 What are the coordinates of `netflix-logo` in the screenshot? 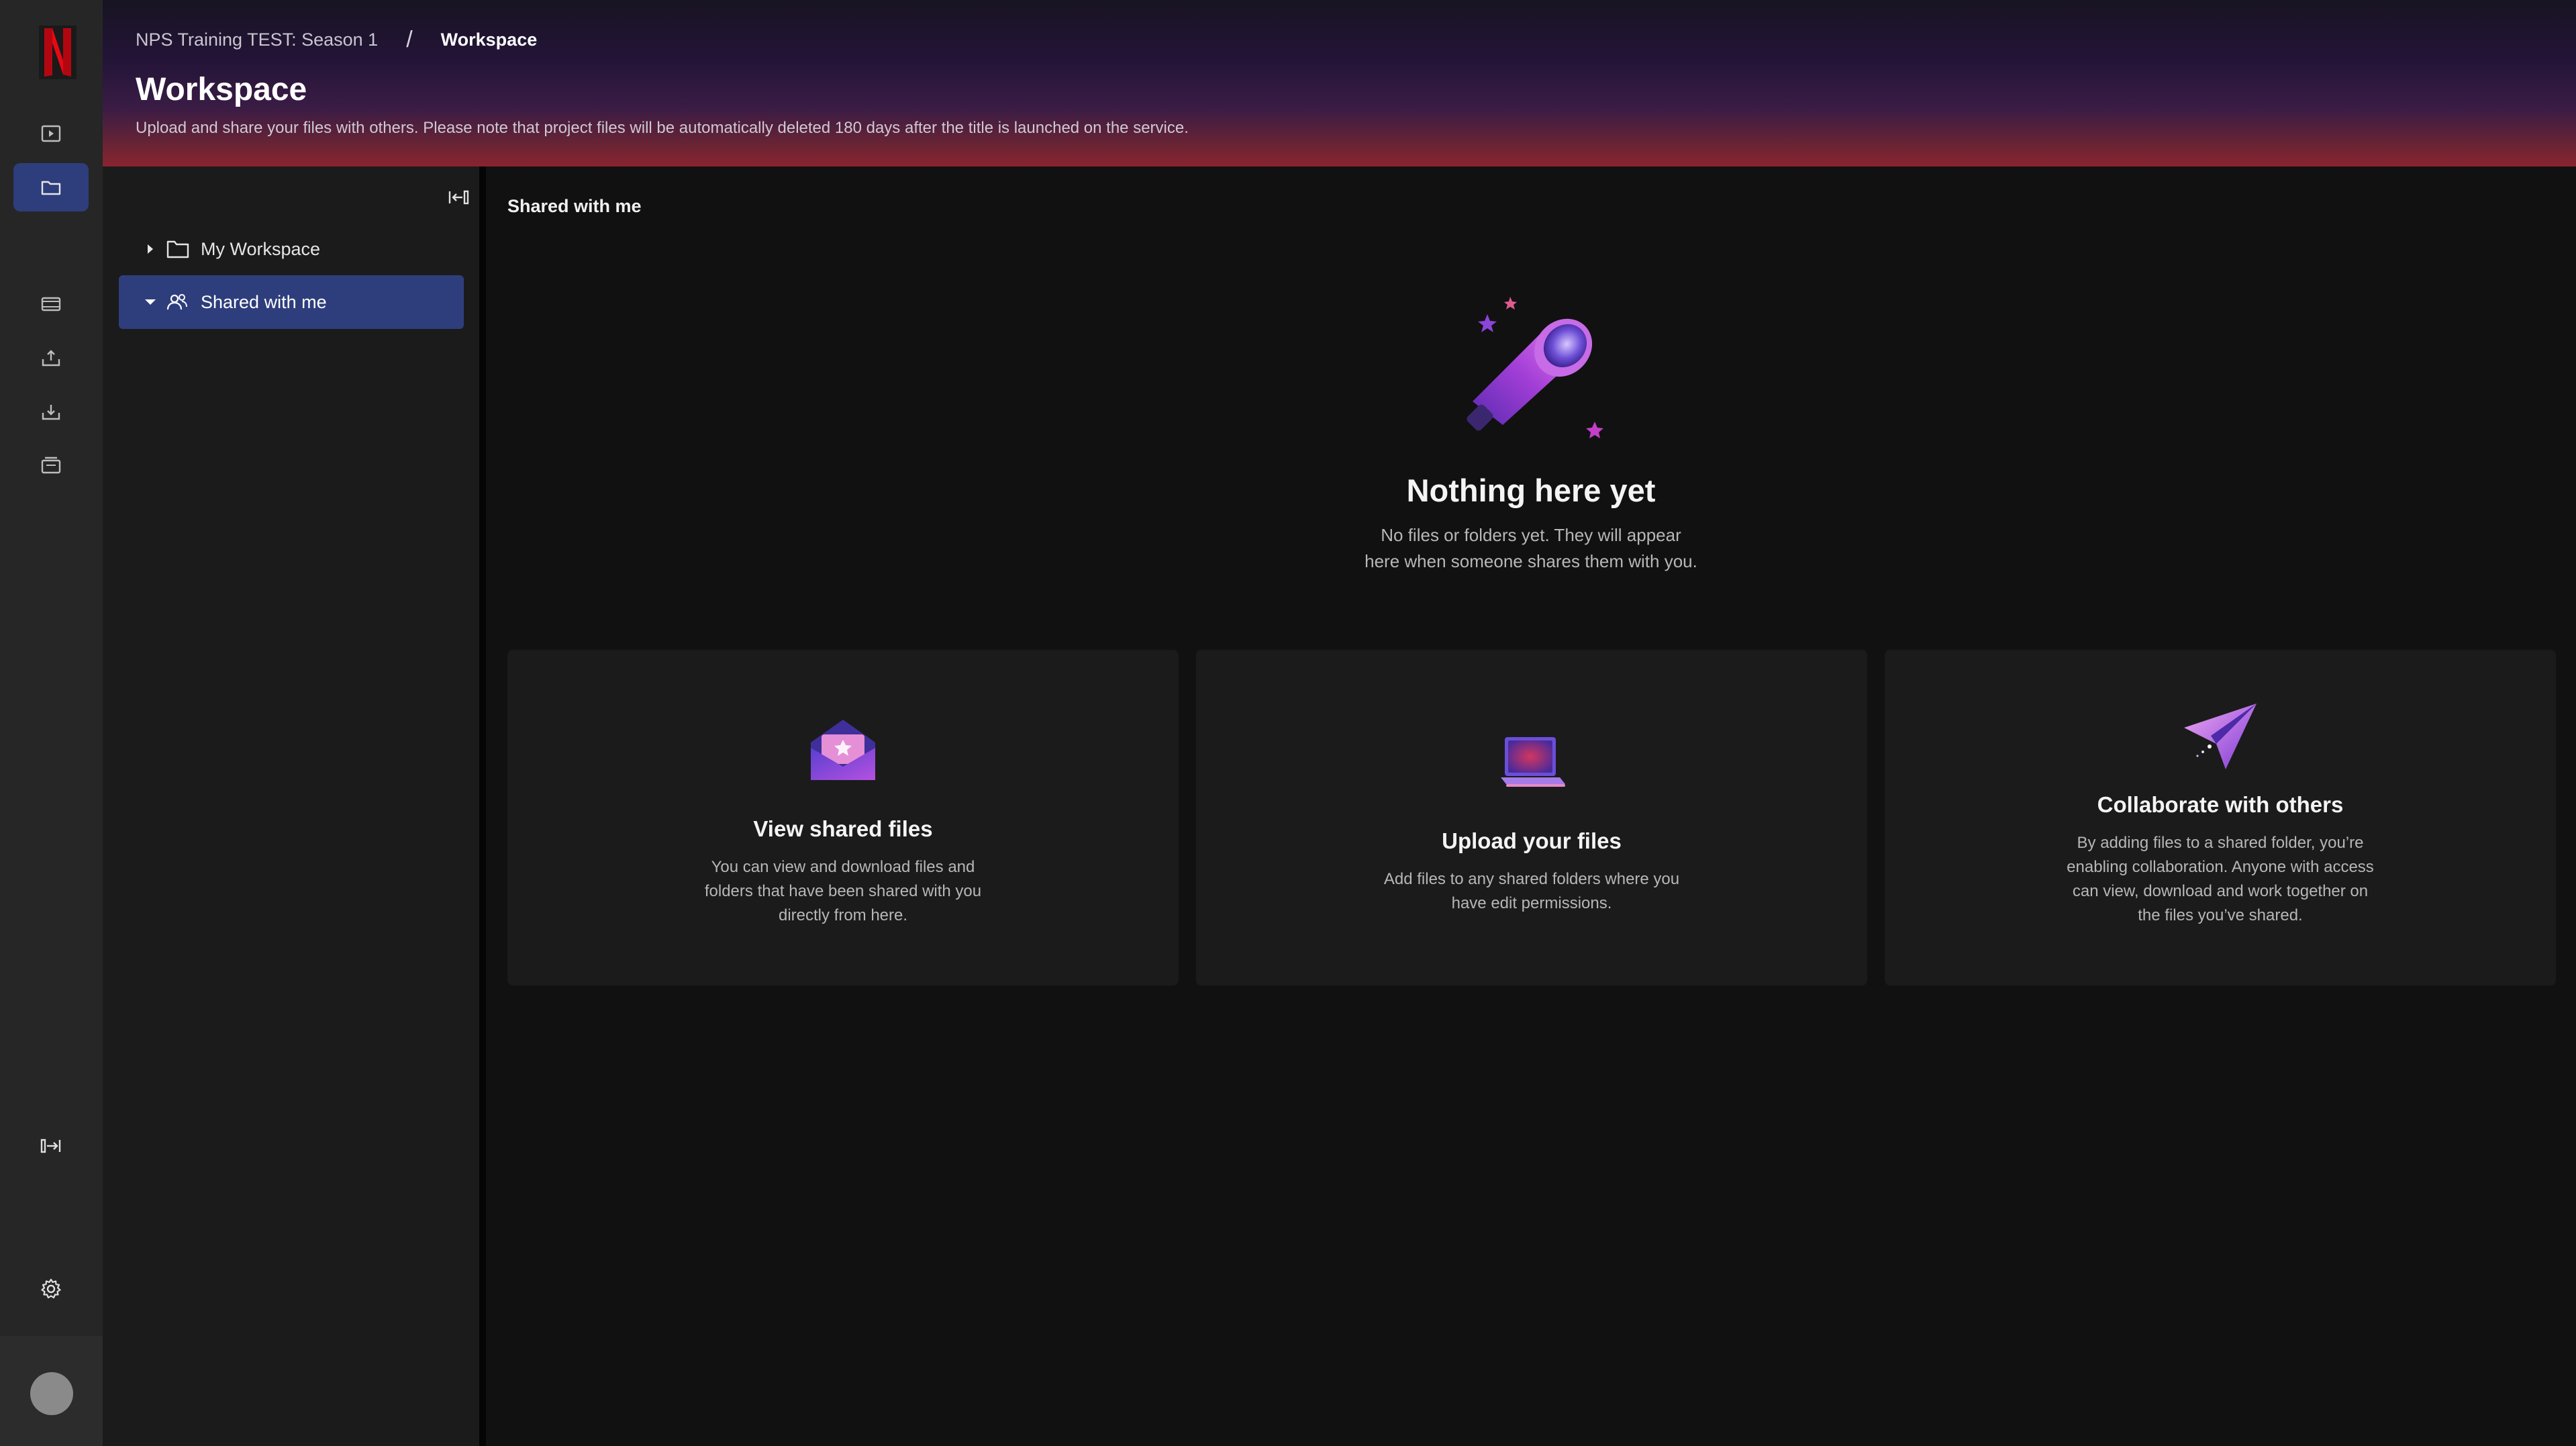 It's located at (58, 52).